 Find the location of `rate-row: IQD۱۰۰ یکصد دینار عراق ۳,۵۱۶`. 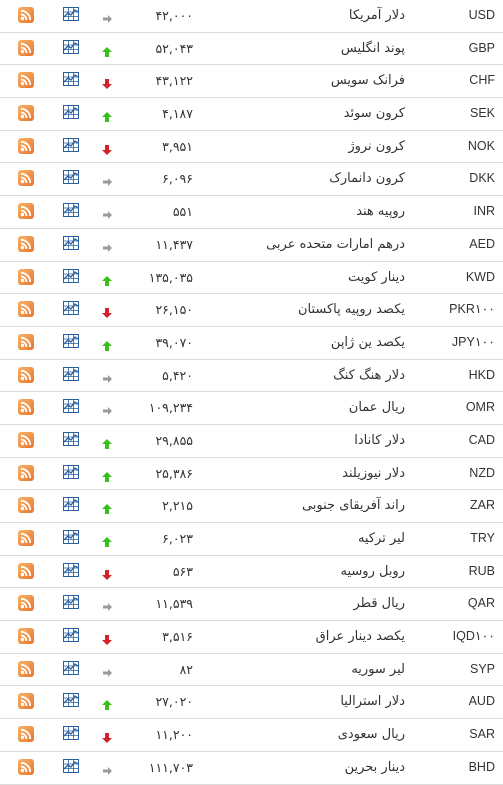

rate-row: IQD۱۰۰ یکصد دینار عراق ۳,۵۱۶ is located at coordinates (251, 637).